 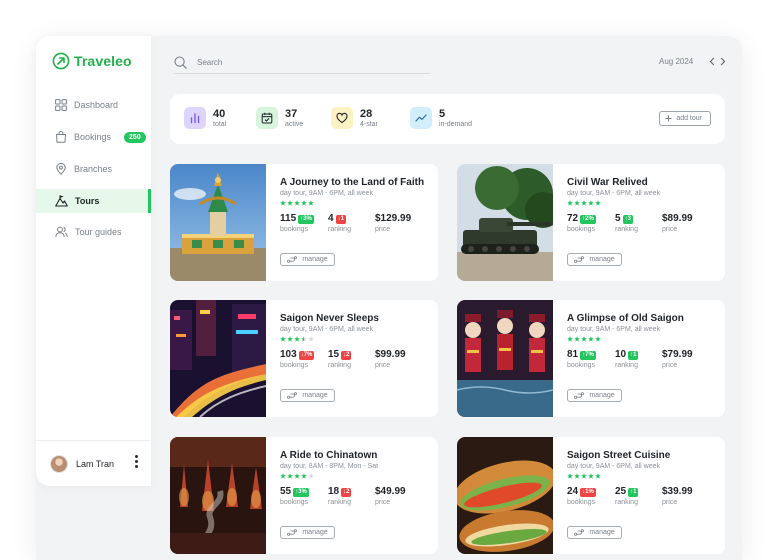 What do you see at coordinates (92, 61) in the screenshot?
I see `app-logo: Traveleo` at bounding box center [92, 61].